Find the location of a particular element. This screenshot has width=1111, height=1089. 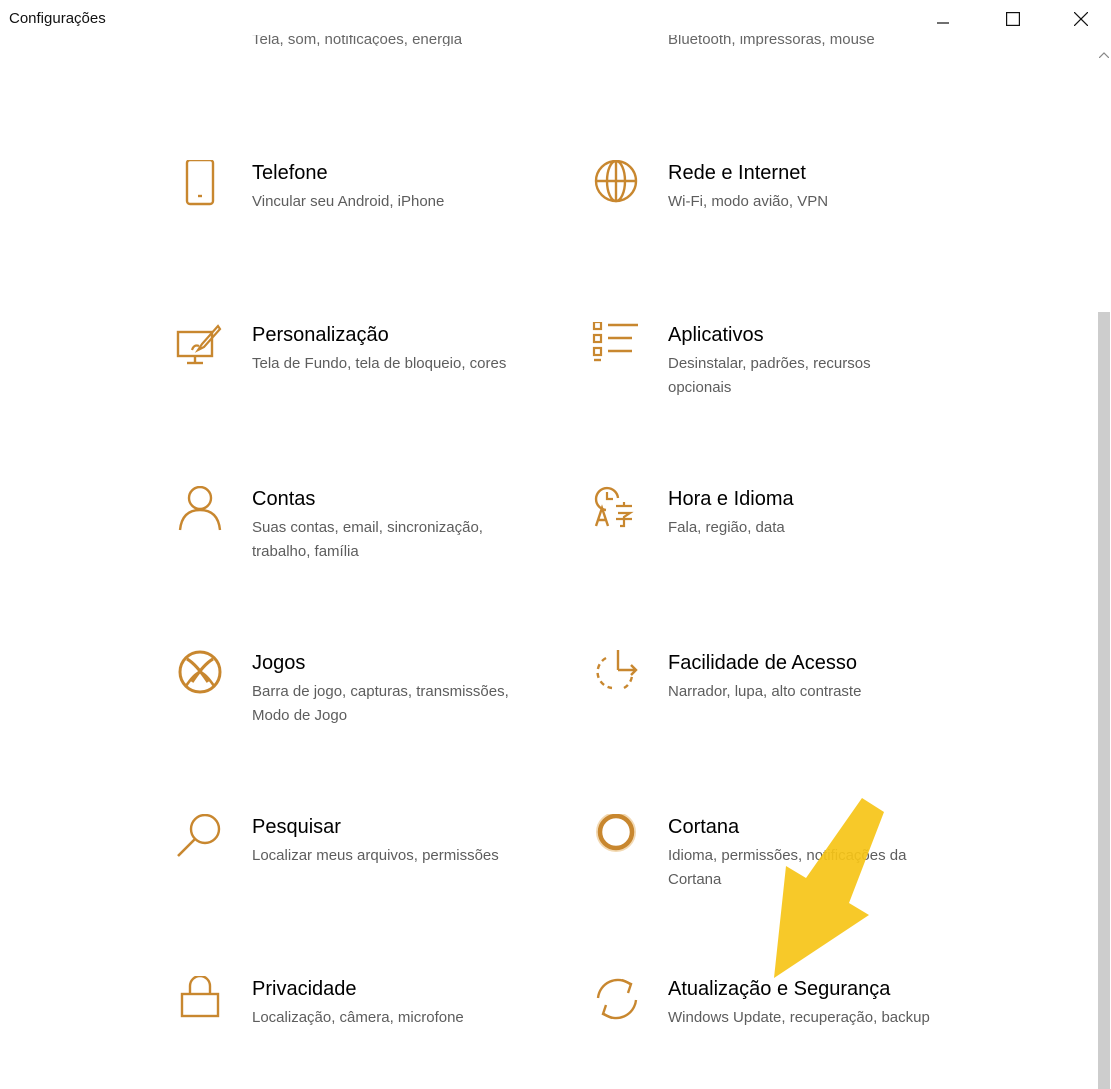

paint-brush-icon is located at coordinates (200, 350).